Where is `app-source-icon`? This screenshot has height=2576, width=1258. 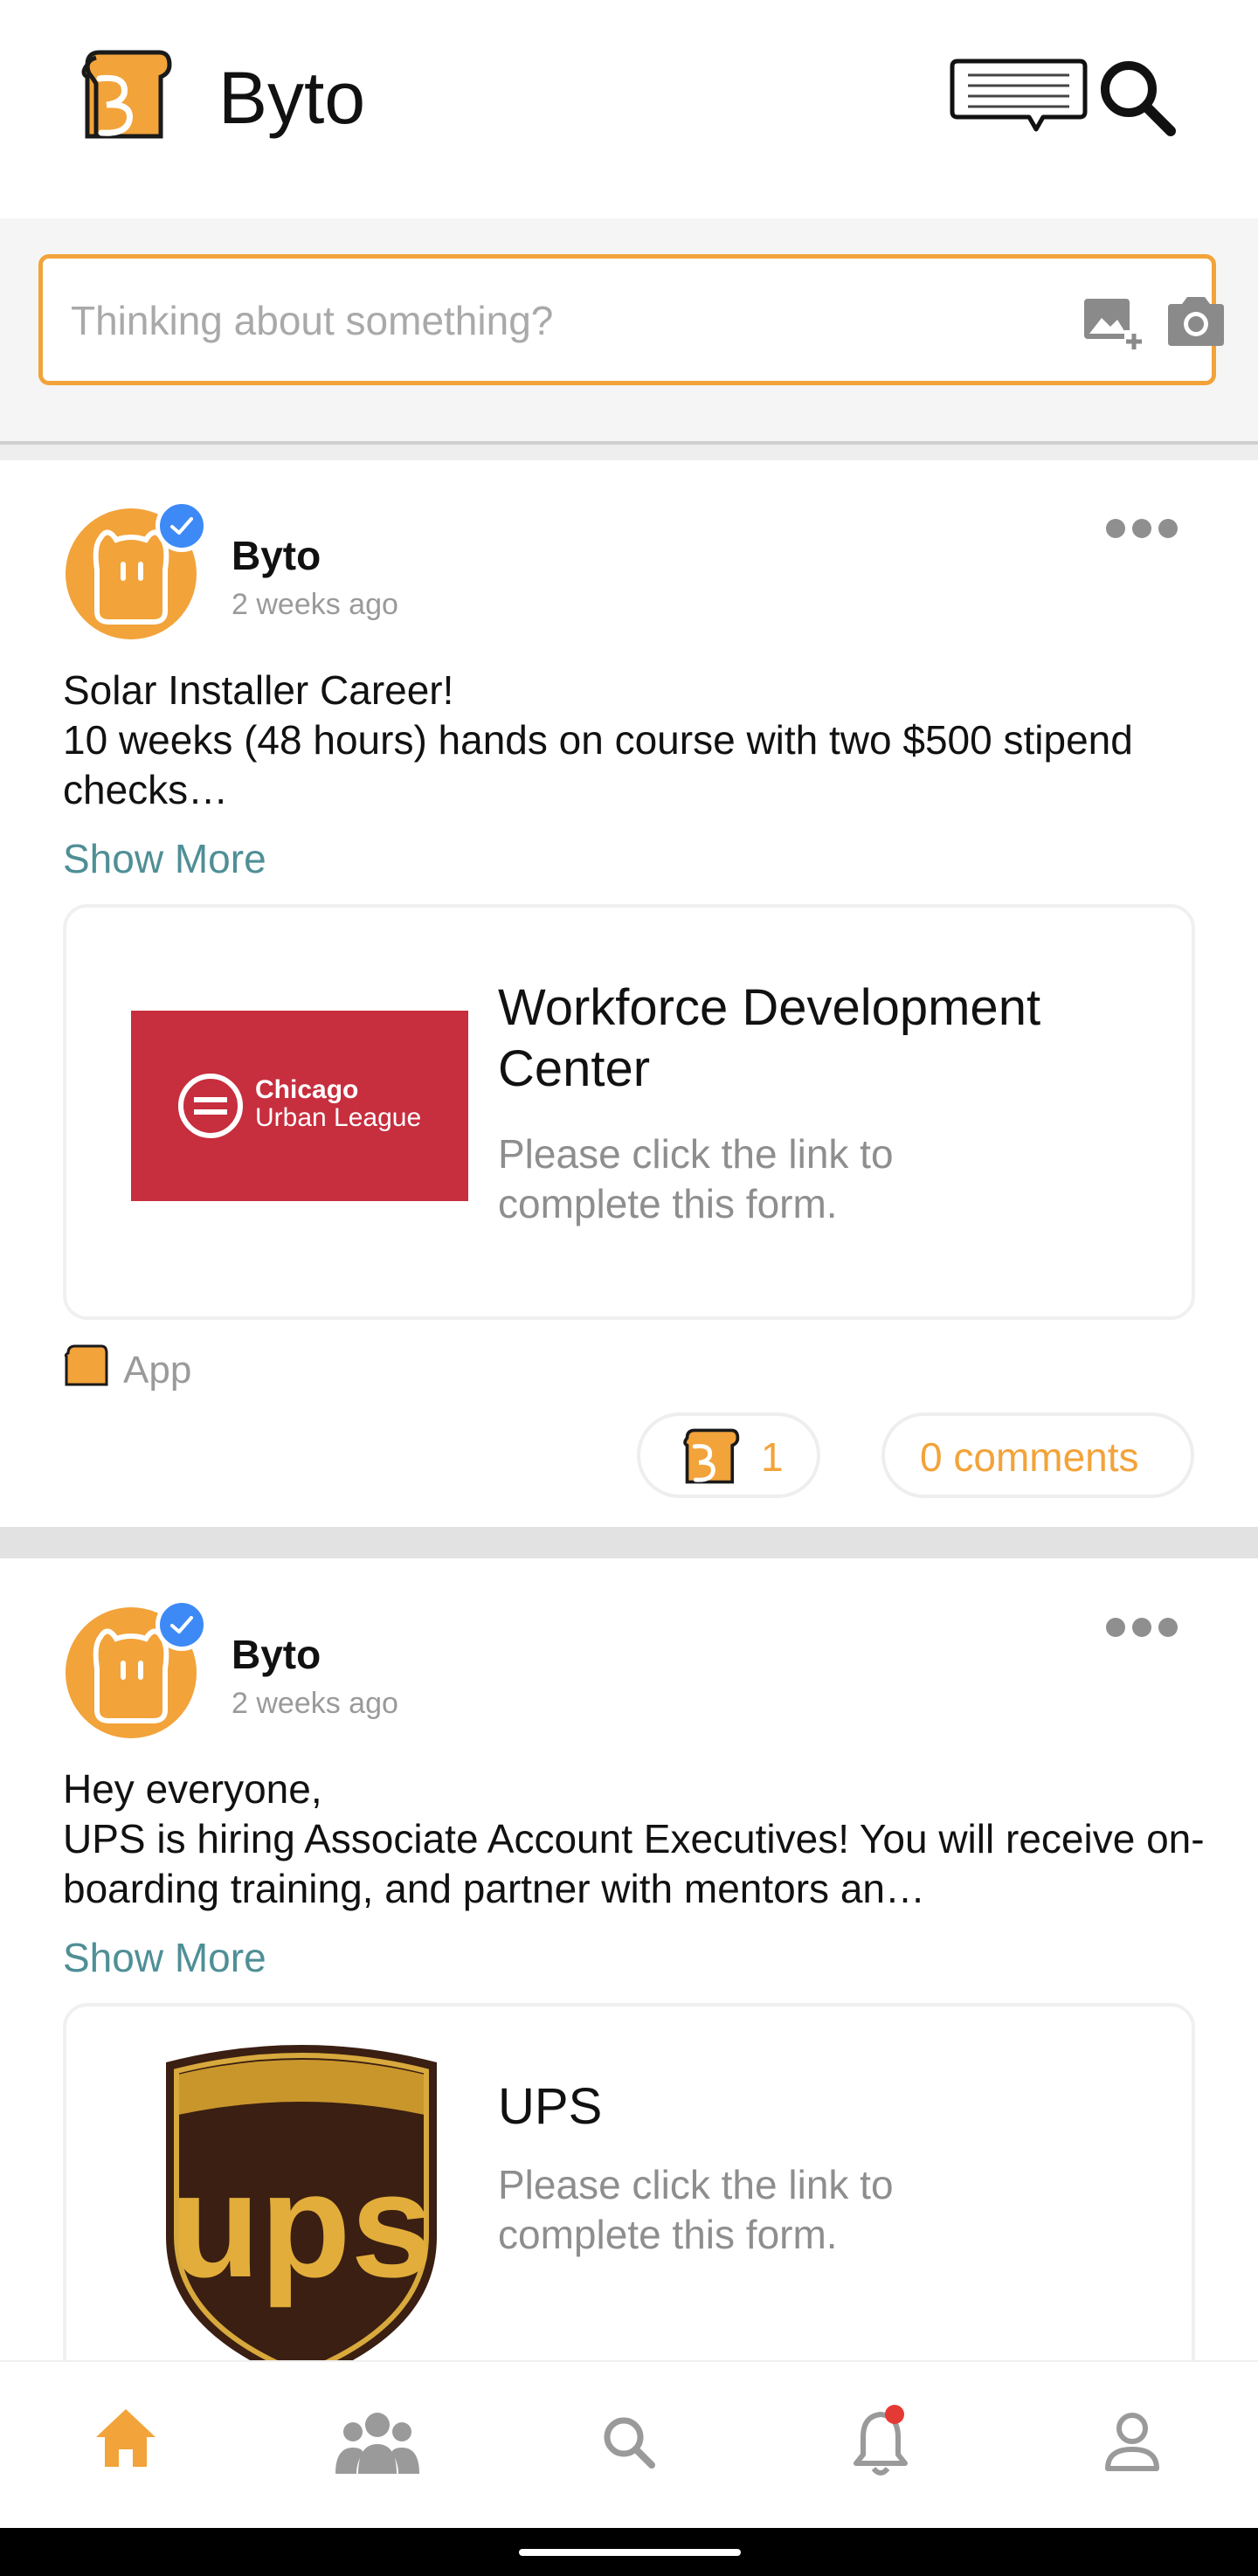
app-source-icon is located at coordinates (86, 1365).